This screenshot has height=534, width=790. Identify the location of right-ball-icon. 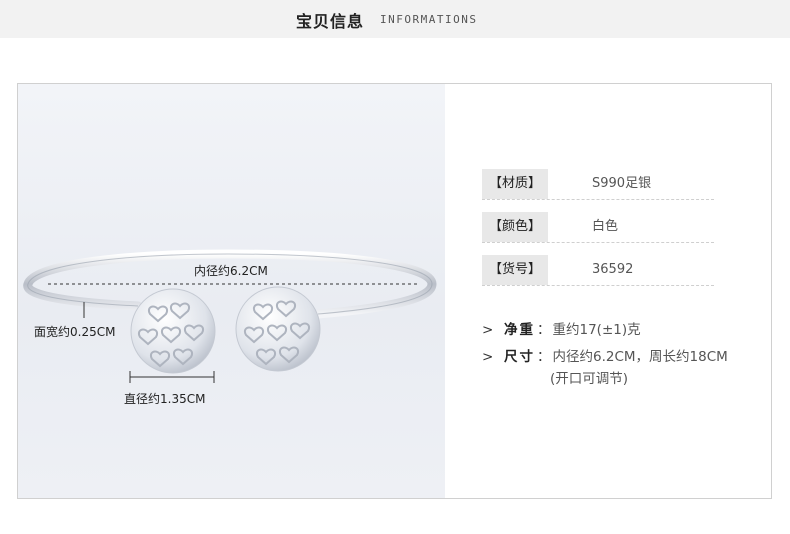
(278, 329).